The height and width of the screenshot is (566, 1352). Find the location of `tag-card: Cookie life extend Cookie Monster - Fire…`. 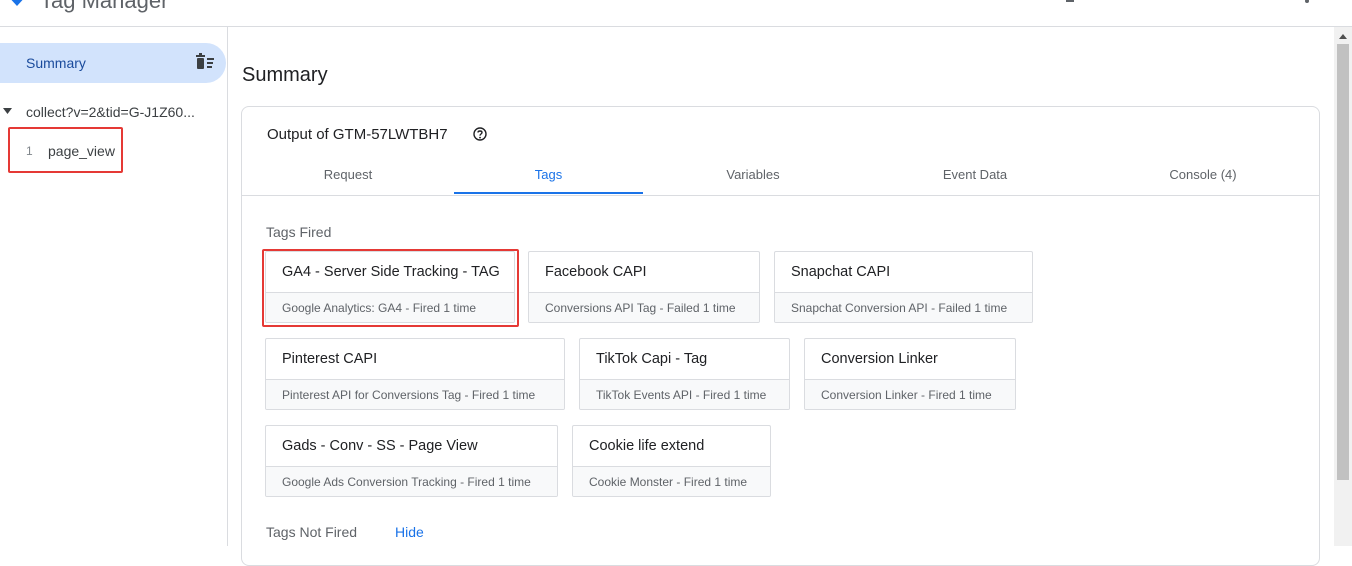

tag-card: Cookie life extend Cookie Monster - Fire… is located at coordinates (671, 461).